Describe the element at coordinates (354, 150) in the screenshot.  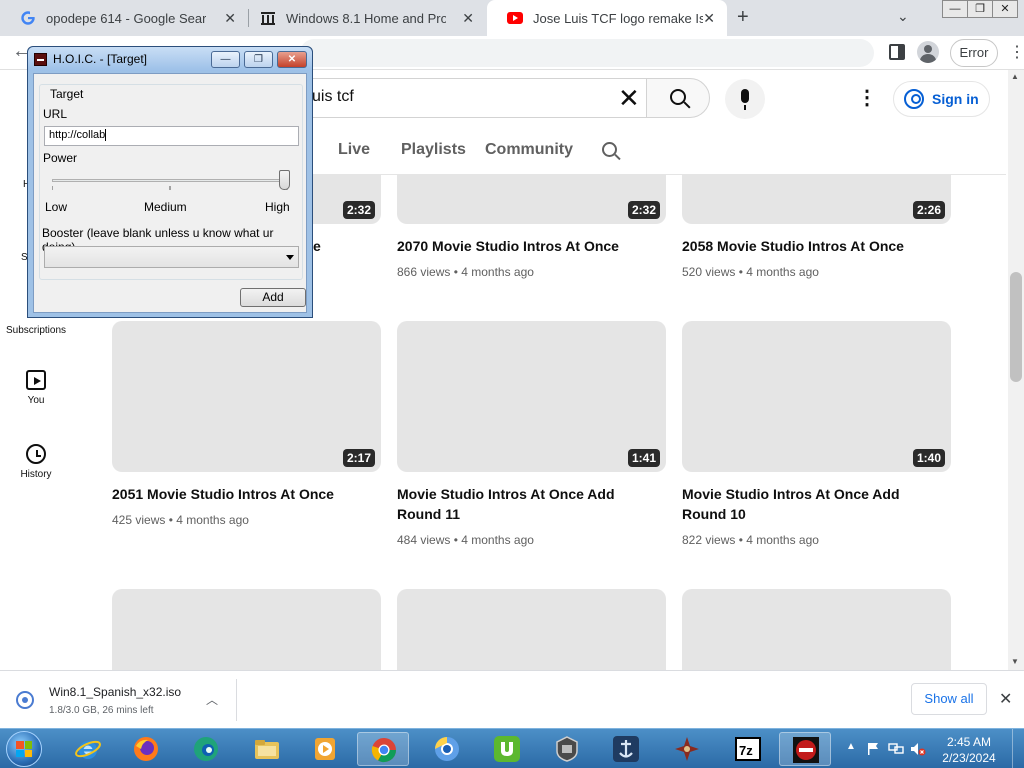
I see `tab-live: Live` at that location.